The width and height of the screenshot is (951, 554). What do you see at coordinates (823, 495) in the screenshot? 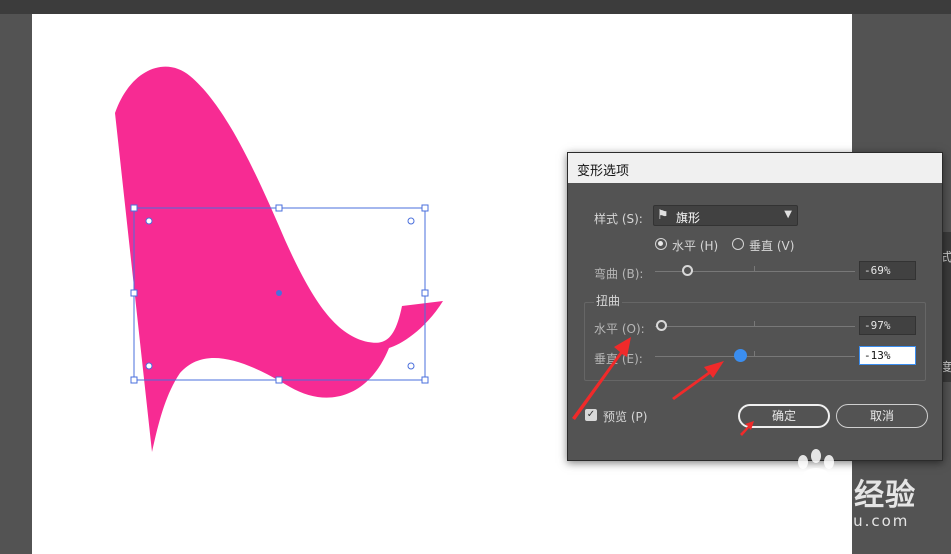
I see `watermark-brand: Bai du 经验` at bounding box center [823, 495].